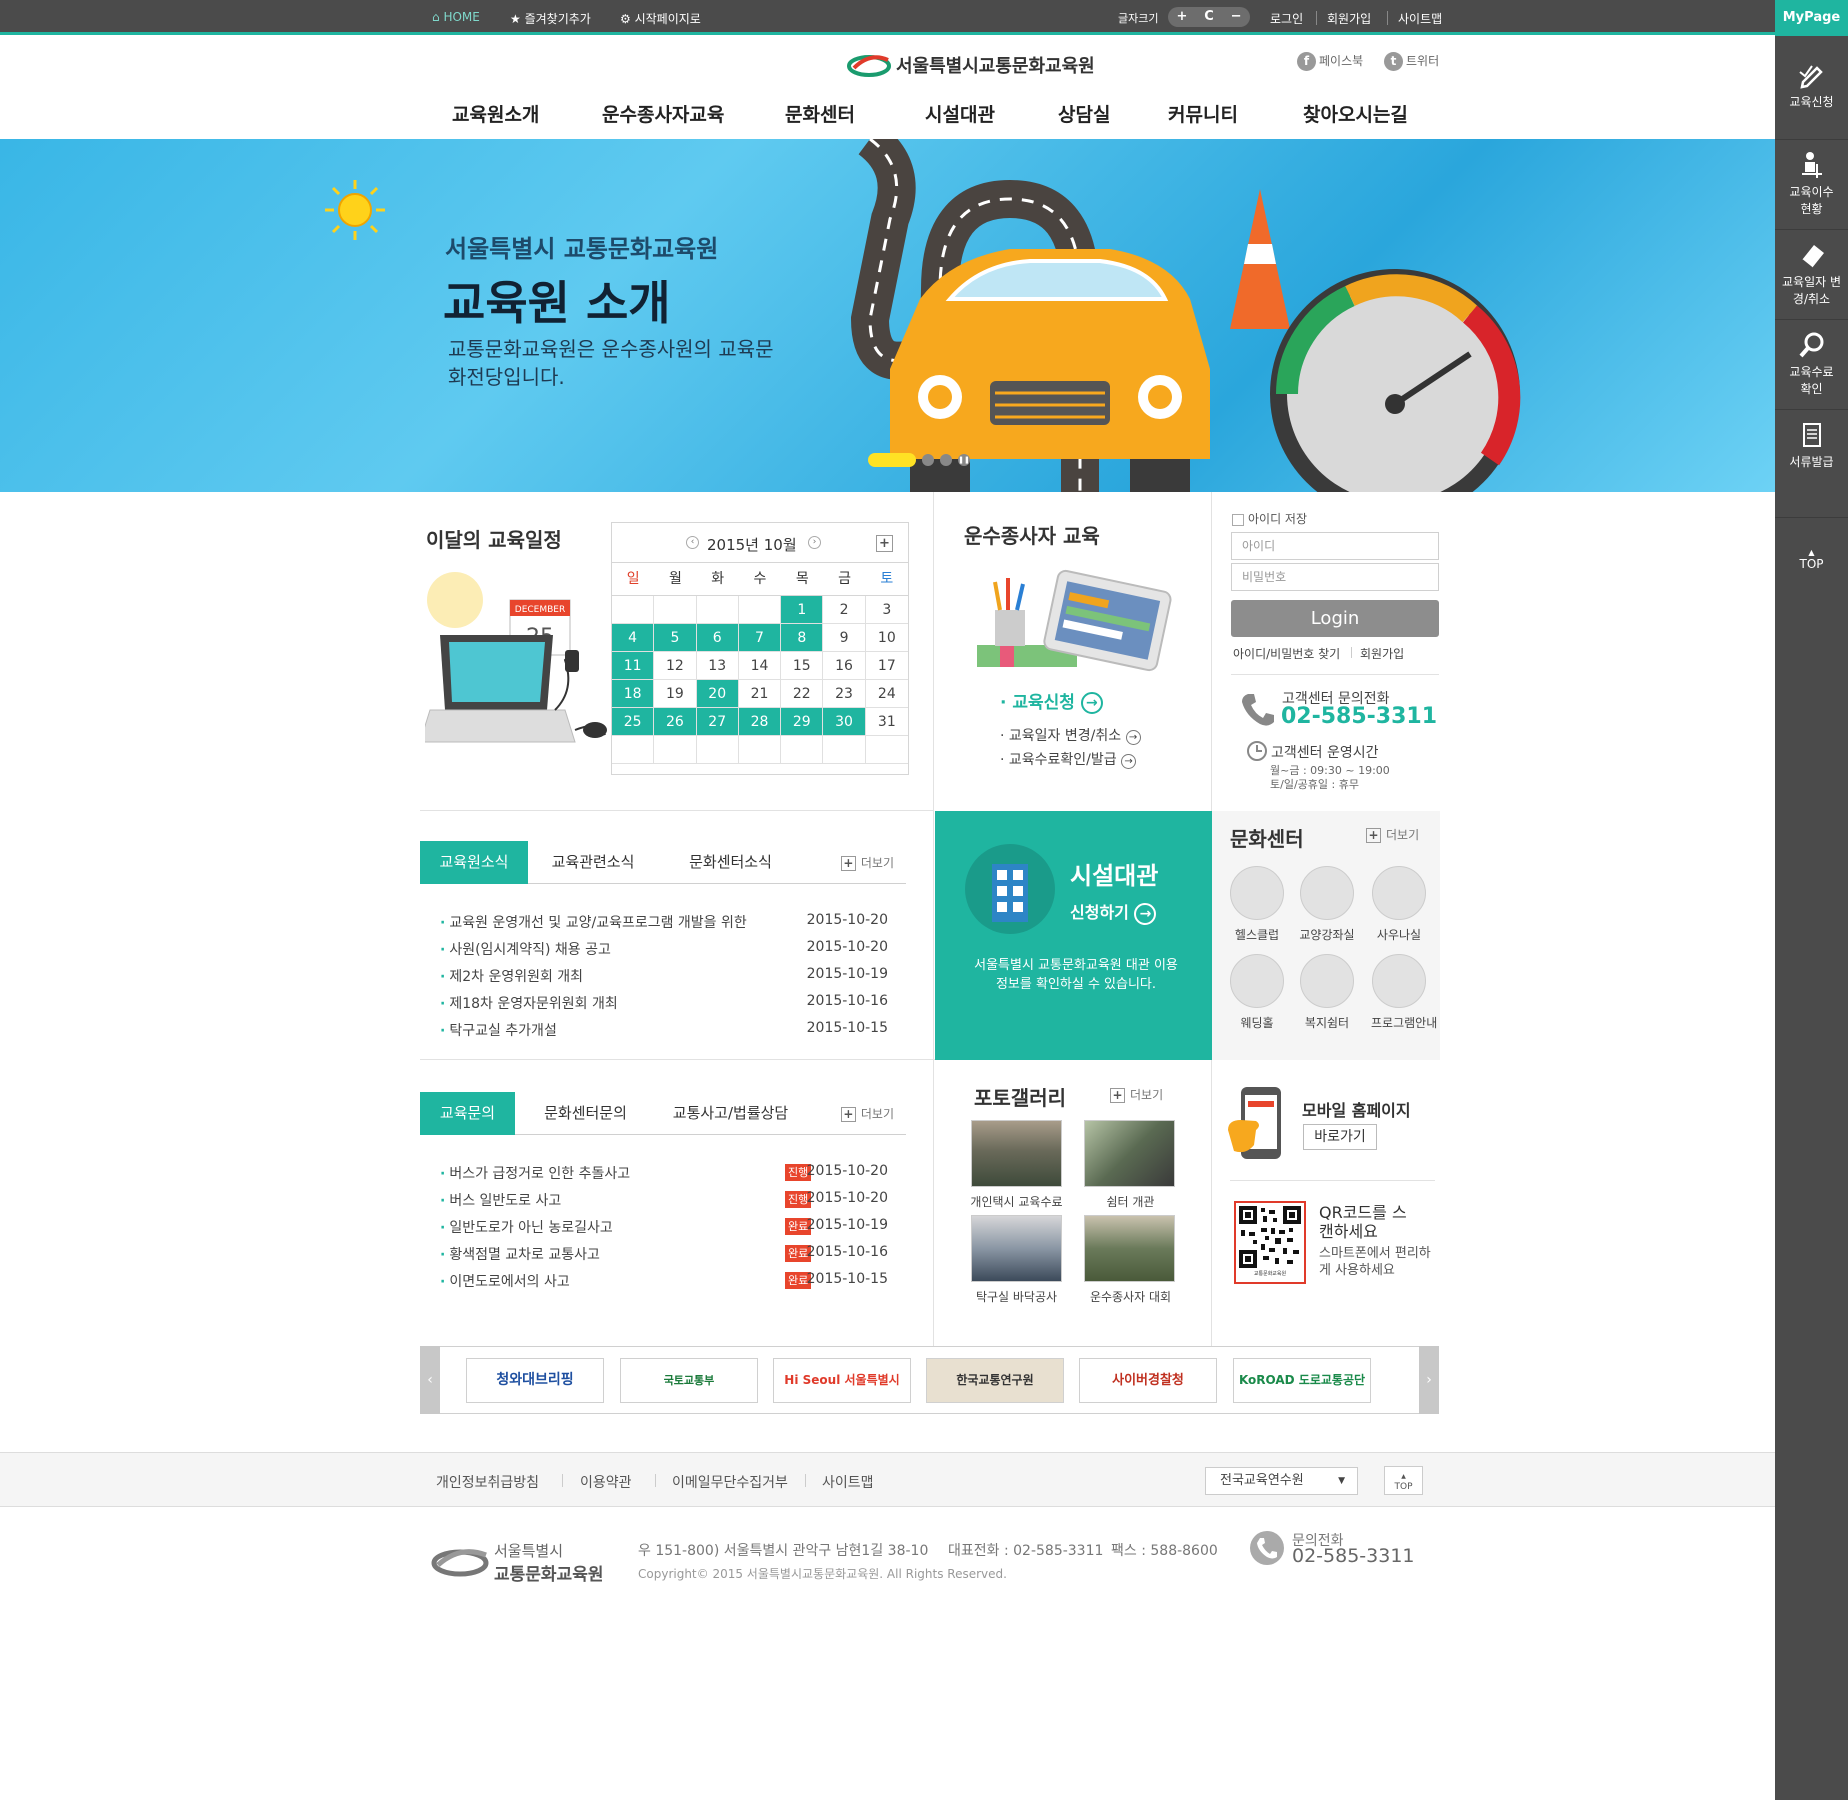  I want to click on next-month-button: ›, so click(814, 542).